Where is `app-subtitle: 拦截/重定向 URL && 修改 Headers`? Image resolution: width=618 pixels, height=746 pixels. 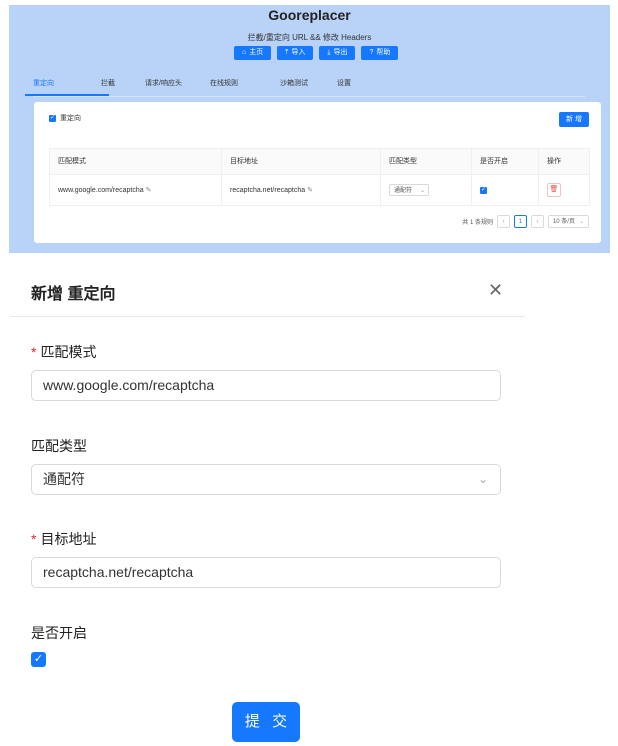 app-subtitle: 拦截/重定向 URL && 修改 Headers is located at coordinates (309, 37).